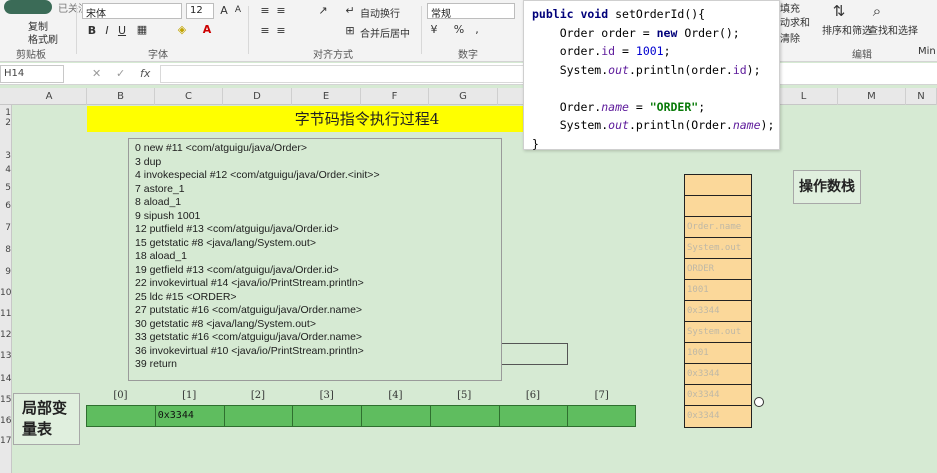 The width and height of the screenshot is (937, 473). I want to click on operand-stack-label: 操作数栈, so click(827, 187).